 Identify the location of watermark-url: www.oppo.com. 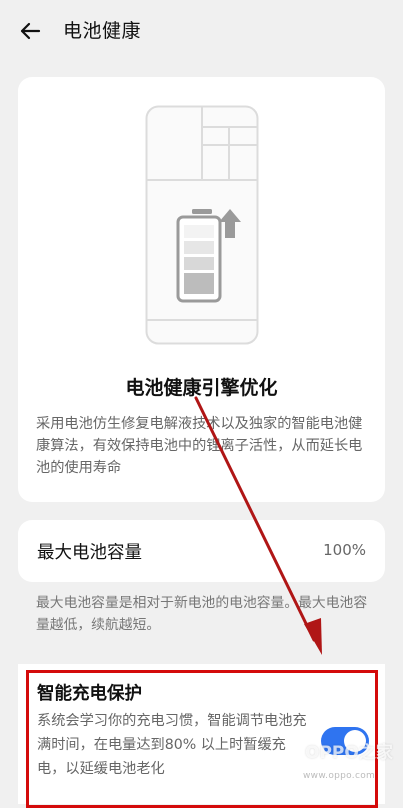
(339, 776).